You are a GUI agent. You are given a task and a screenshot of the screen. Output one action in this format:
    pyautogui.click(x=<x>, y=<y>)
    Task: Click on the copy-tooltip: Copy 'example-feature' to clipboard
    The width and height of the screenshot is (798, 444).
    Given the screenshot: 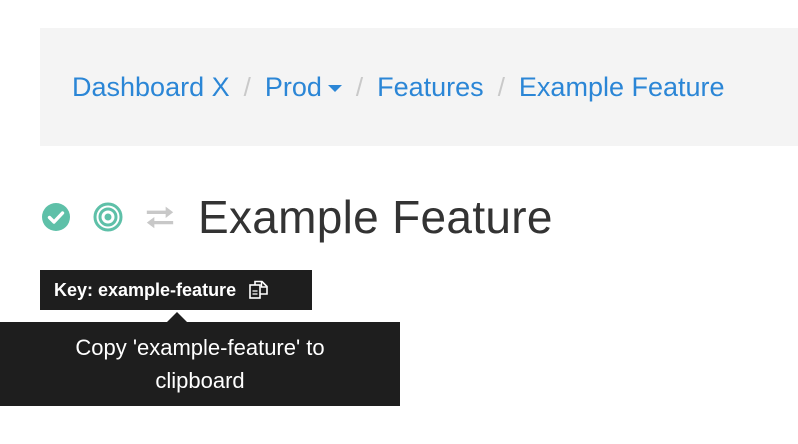 What is the action you would take?
    pyautogui.click(x=200, y=364)
    